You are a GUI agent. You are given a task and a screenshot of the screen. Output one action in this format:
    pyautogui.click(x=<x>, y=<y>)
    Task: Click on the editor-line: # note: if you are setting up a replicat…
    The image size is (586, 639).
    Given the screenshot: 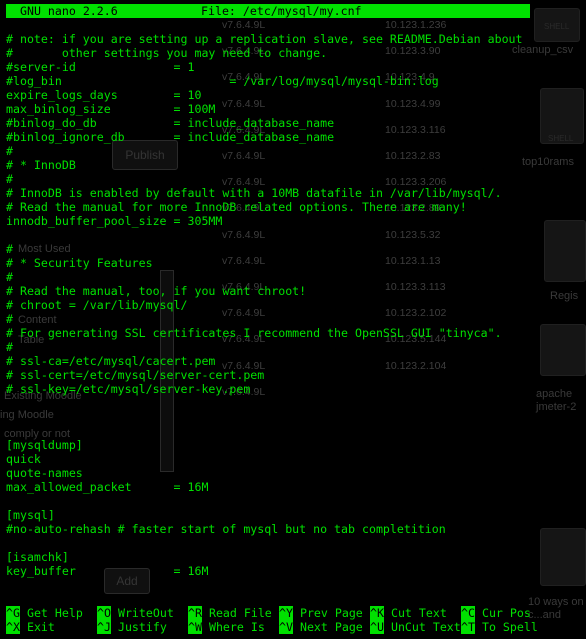 What is the action you would take?
    pyautogui.click(x=296, y=39)
    